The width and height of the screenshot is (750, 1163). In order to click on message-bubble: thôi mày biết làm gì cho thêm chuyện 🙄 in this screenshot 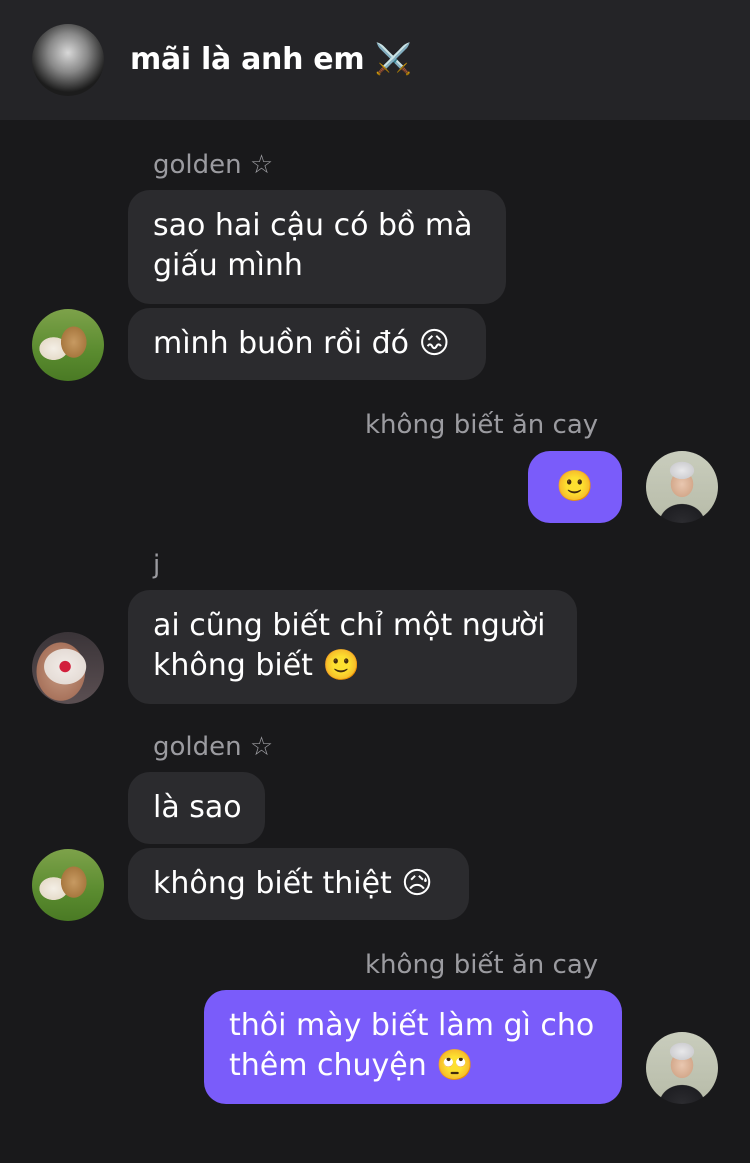, I will do `click(413, 1047)`.